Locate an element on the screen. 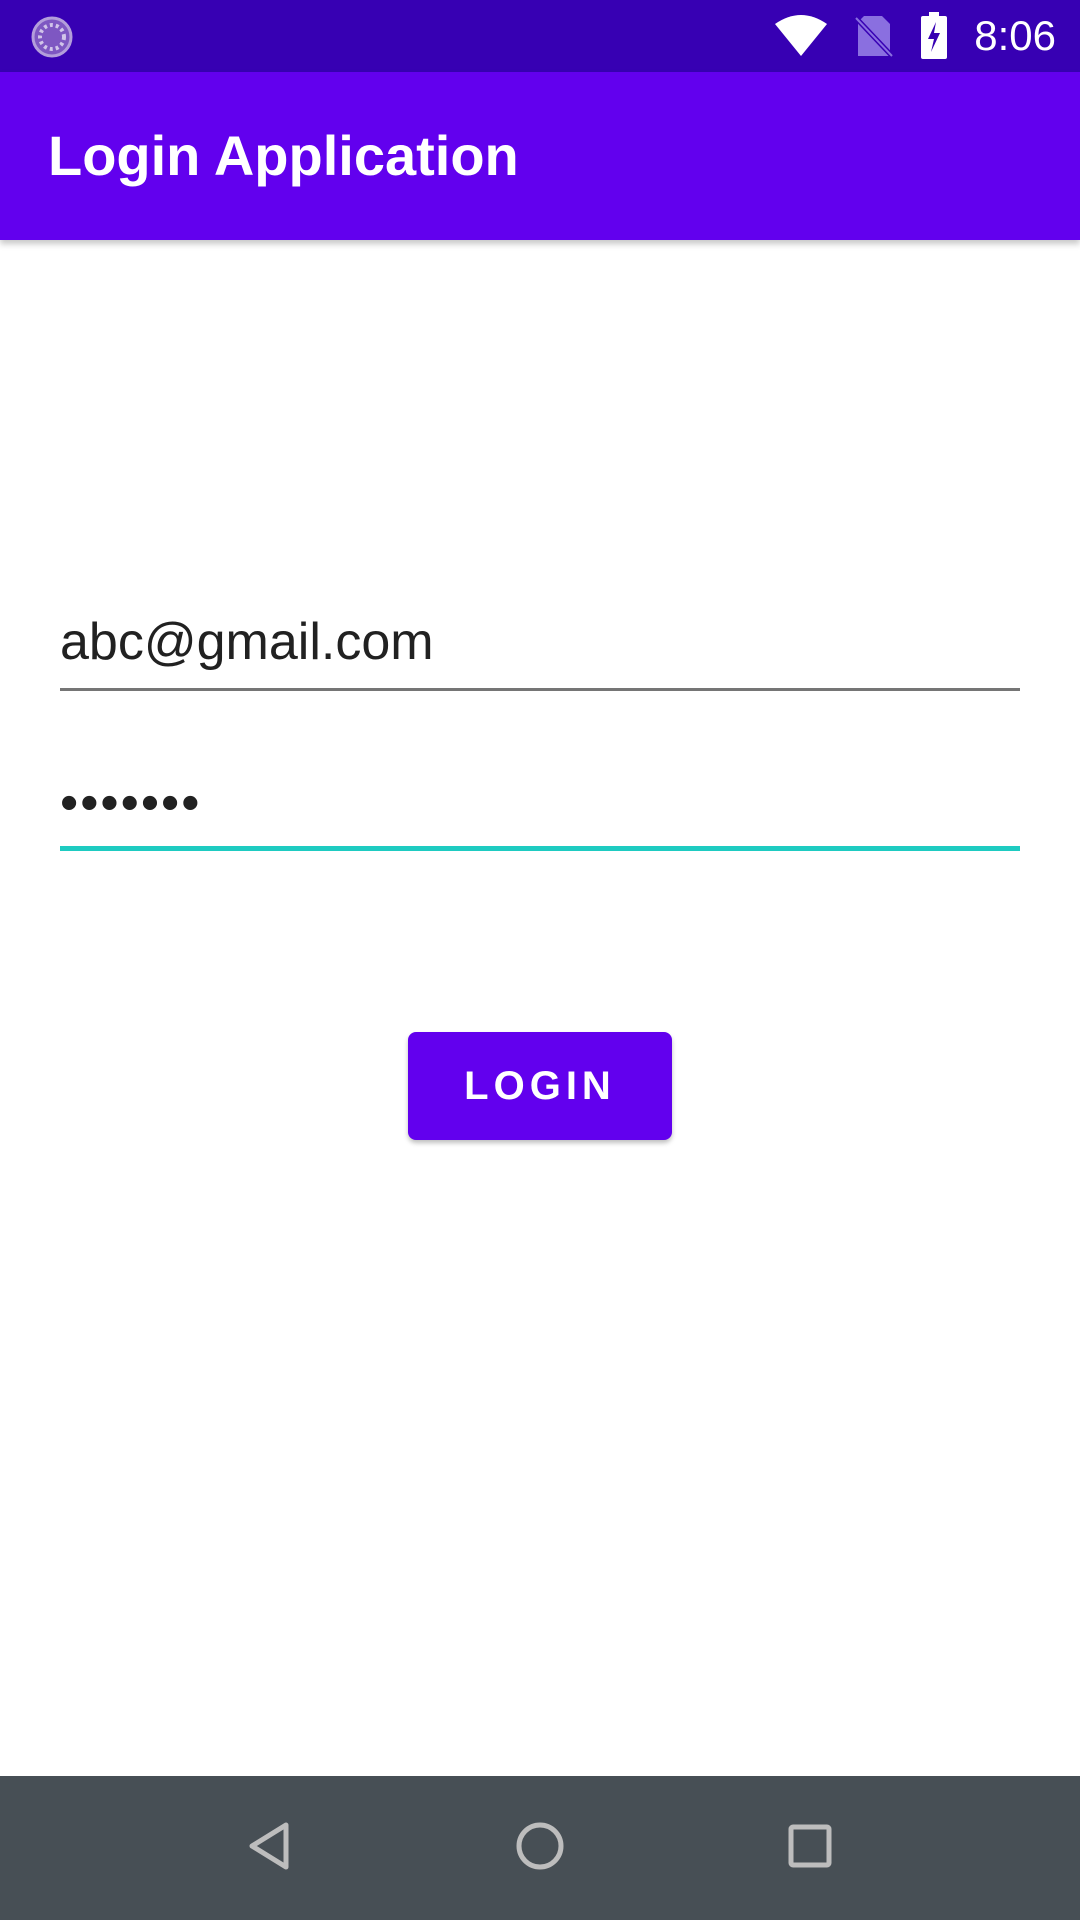 The image size is (1080, 1920). back-icon is located at coordinates (270, 1848).